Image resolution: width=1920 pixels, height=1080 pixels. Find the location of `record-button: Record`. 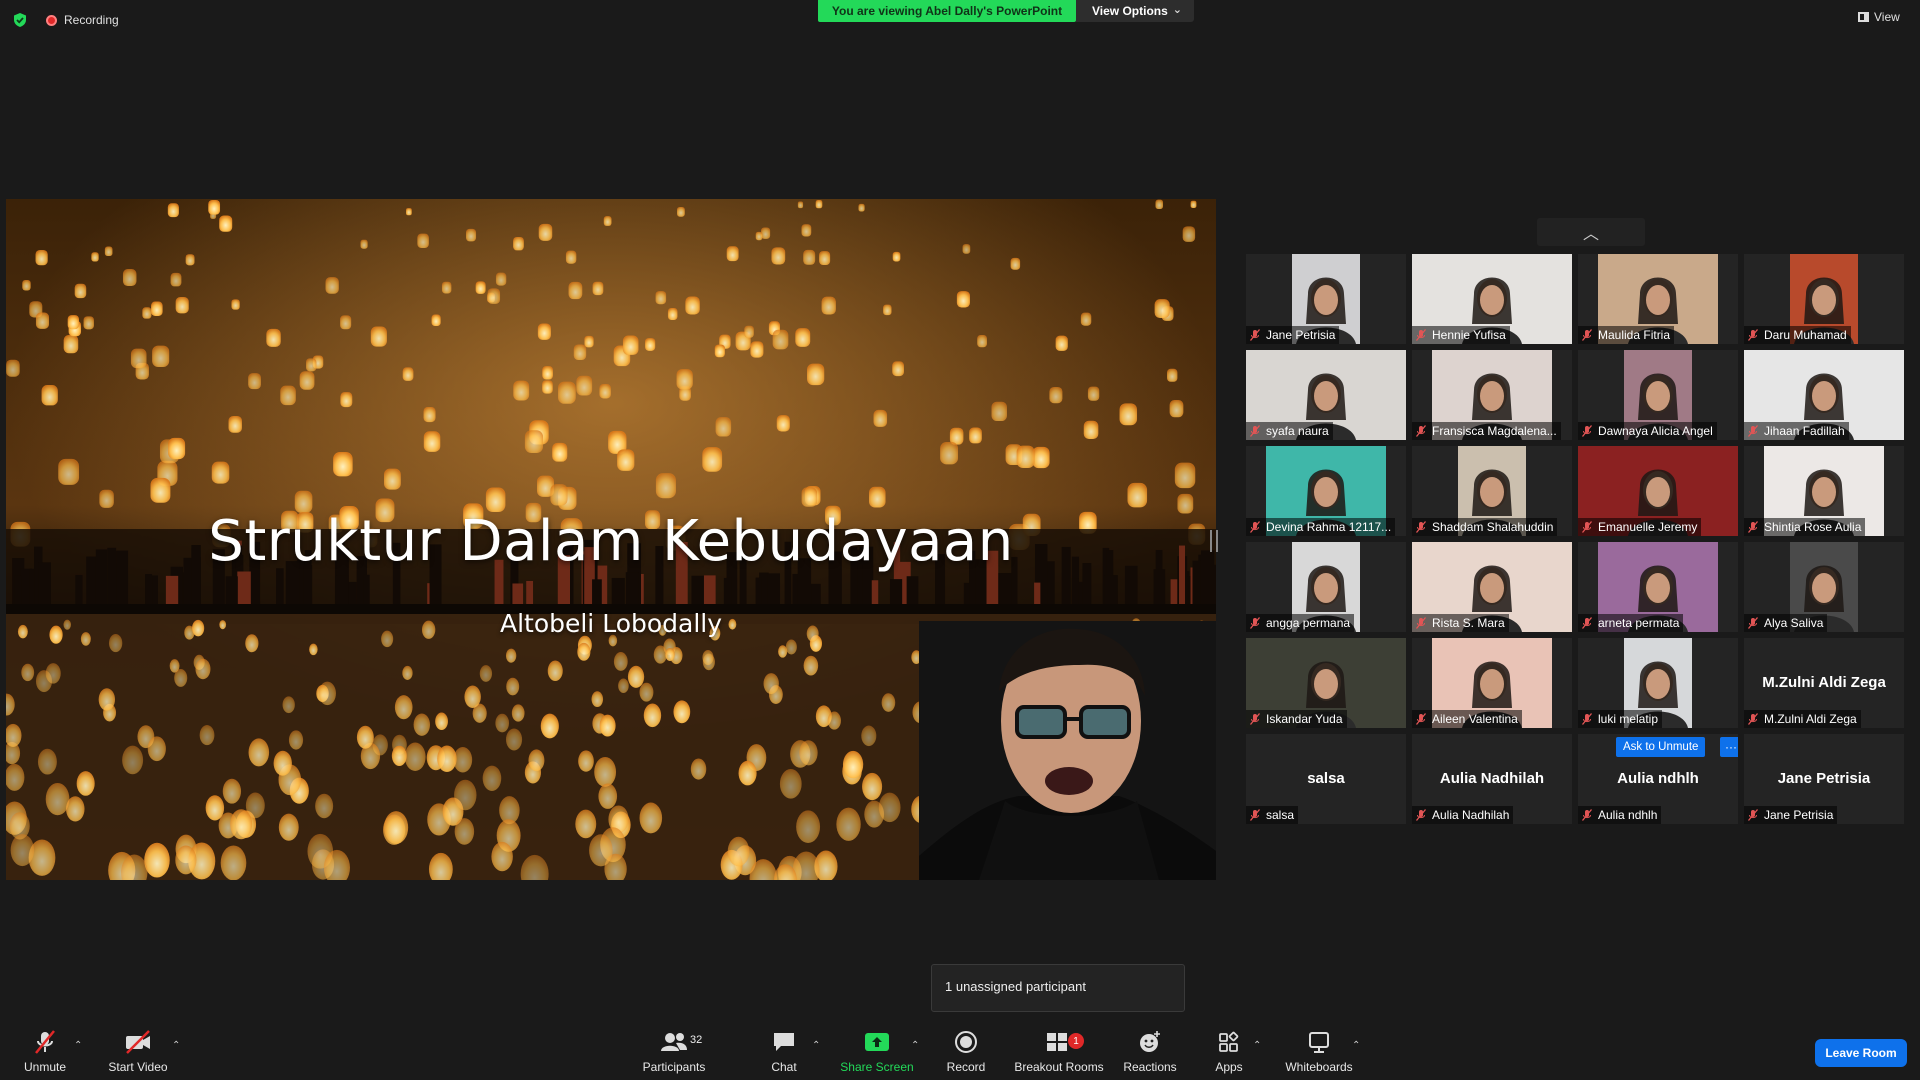

record-button: Record is located at coordinates (966, 1050).